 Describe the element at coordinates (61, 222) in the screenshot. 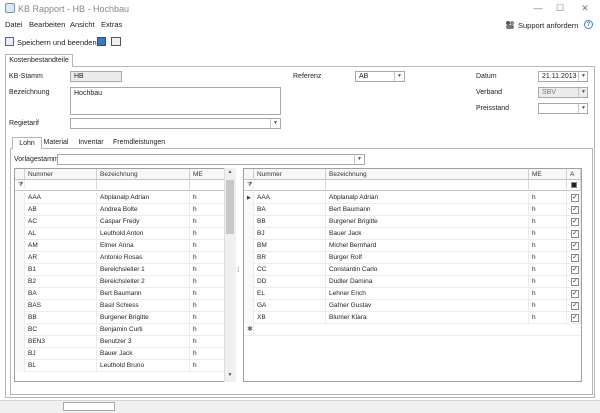

I see `cell-nummer: AC` at that location.